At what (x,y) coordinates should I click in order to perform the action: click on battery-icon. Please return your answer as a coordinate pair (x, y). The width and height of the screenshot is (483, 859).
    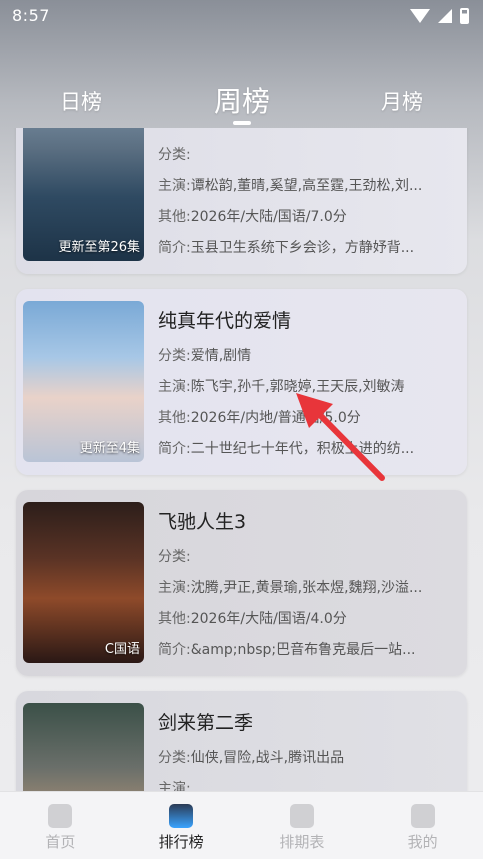
    Looking at the image, I should click on (464, 16).